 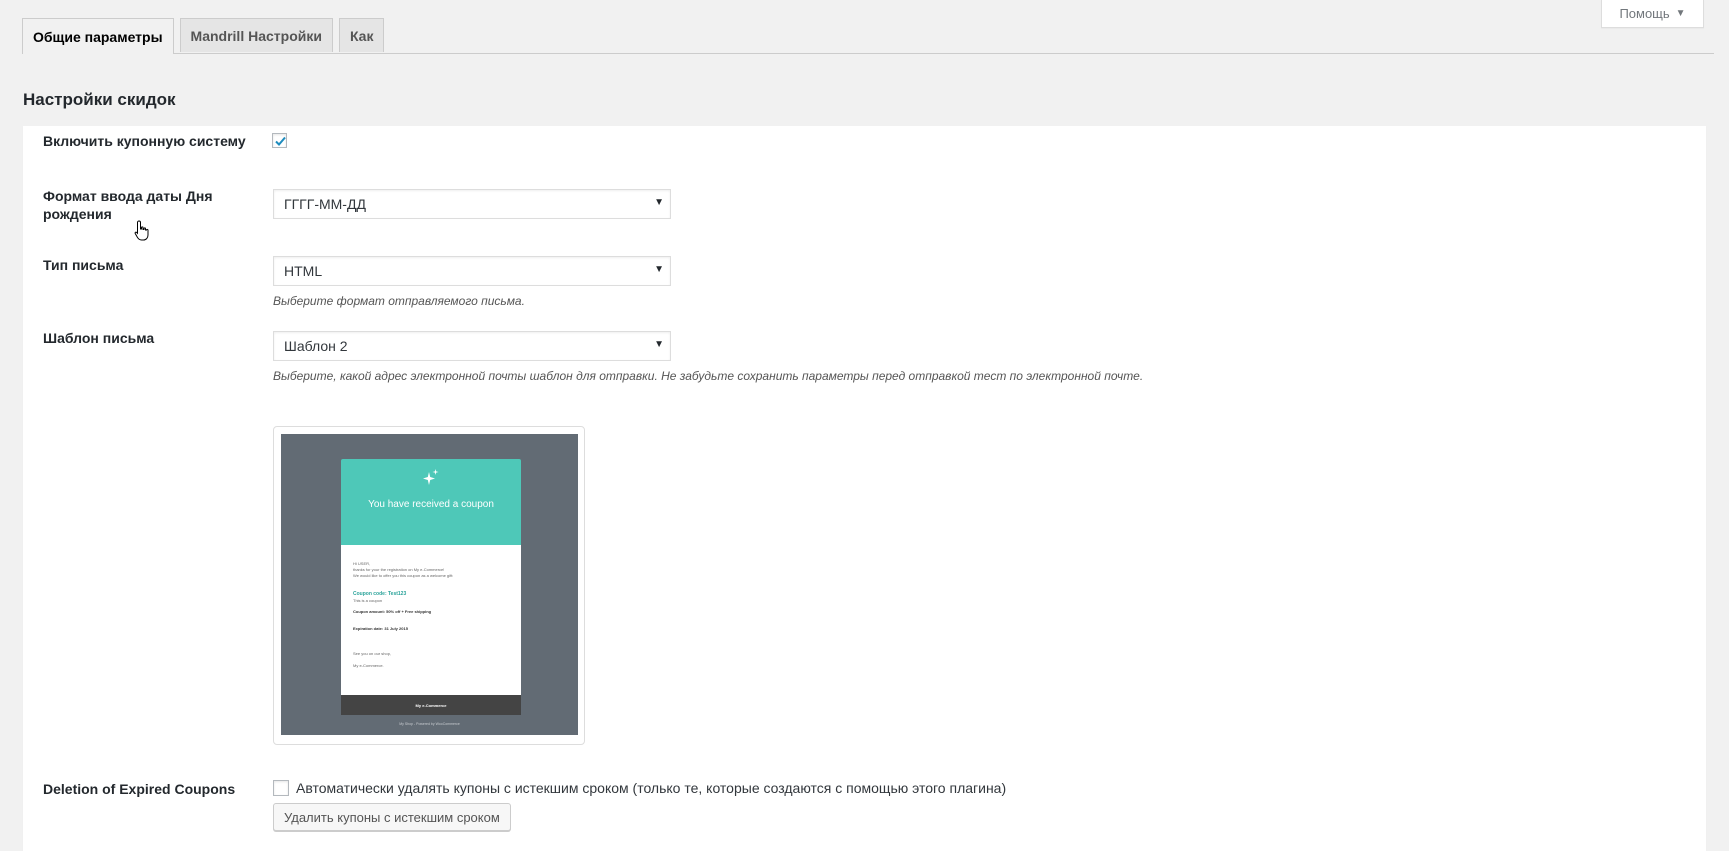 What do you see at coordinates (99, 99) in the screenshot?
I see `page-title: Настройки скидок` at bounding box center [99, 99].